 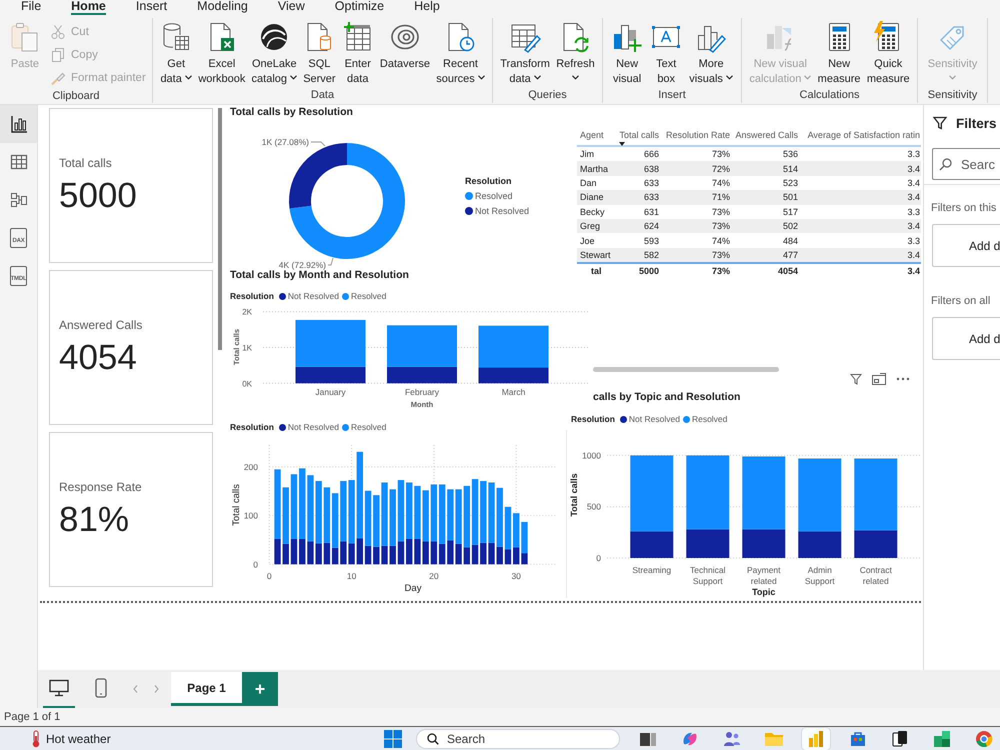 I want to click on table-cell-text: 502, so click(x=790, y=226).